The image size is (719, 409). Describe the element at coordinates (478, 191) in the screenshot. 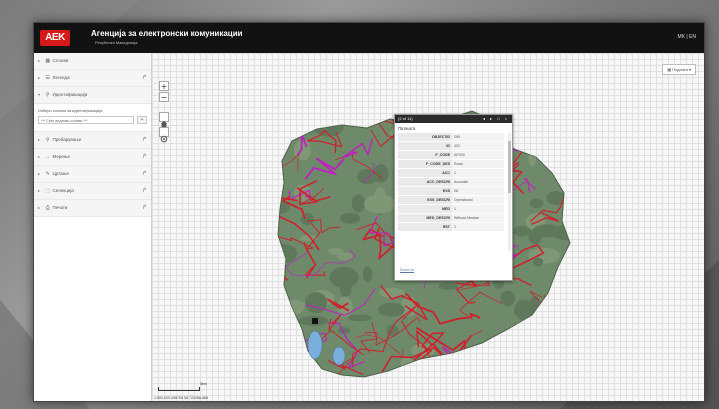

I see `attribute-value: 28` at that location.